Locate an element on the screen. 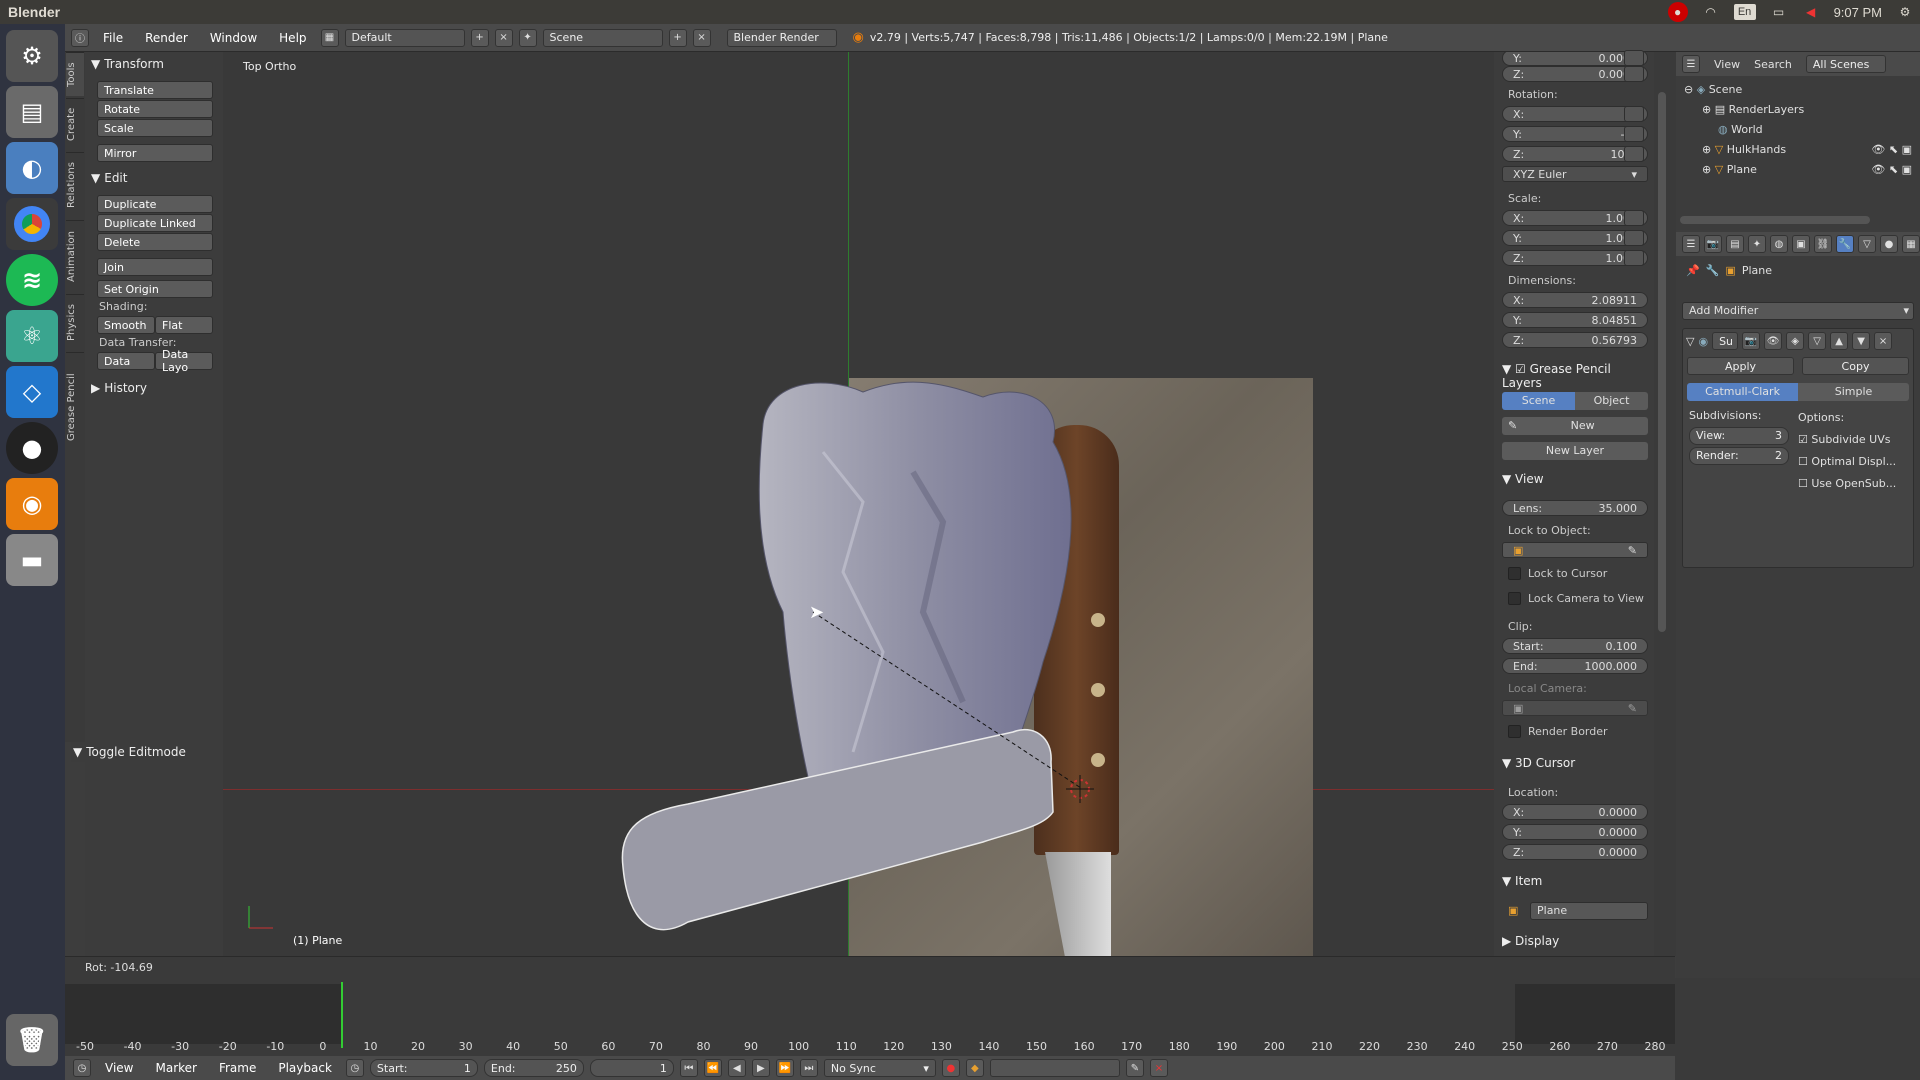 This screenshot has height=1080, width=1920. grease-pencil-header: ▼ ☑ Grease Pencil Layers is located at coordinates (1578, 376).